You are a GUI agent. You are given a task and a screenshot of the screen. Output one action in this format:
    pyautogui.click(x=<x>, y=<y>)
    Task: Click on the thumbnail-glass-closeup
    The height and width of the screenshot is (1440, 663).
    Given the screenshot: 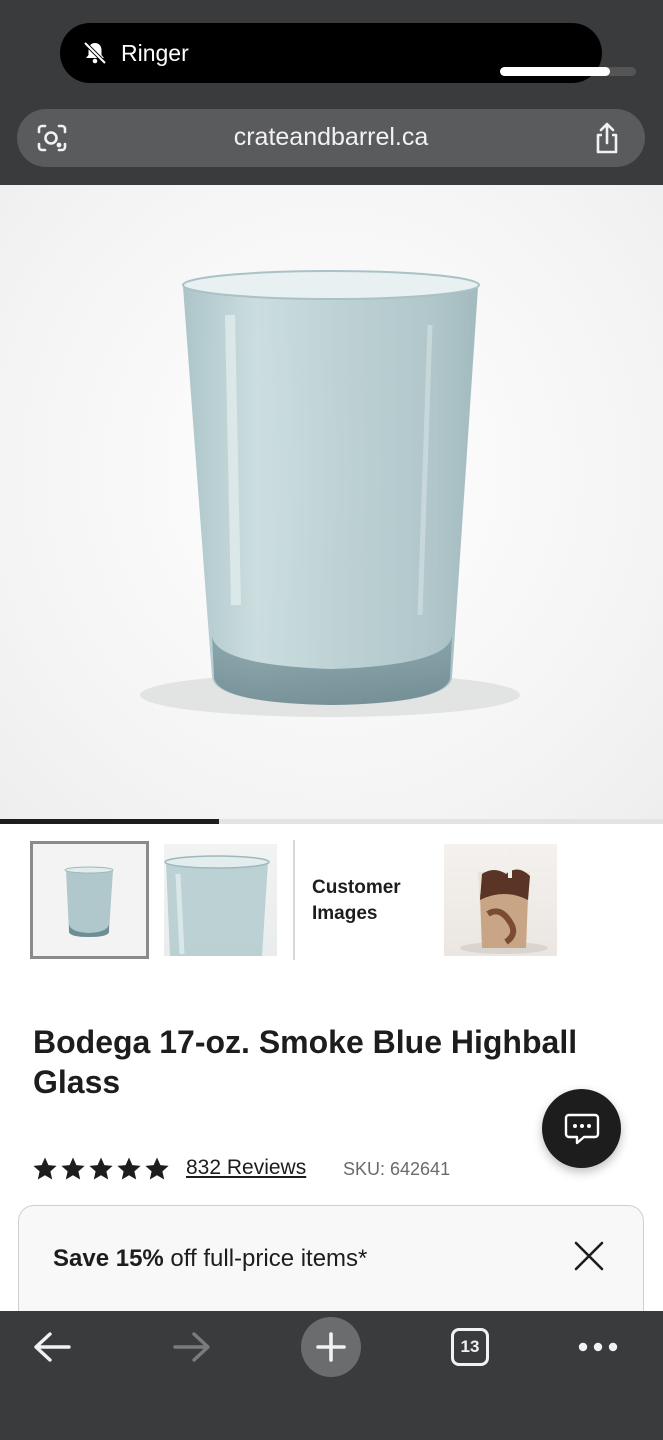 What is the action you would take?
    pyautogui.click(x=217, y=905)
    